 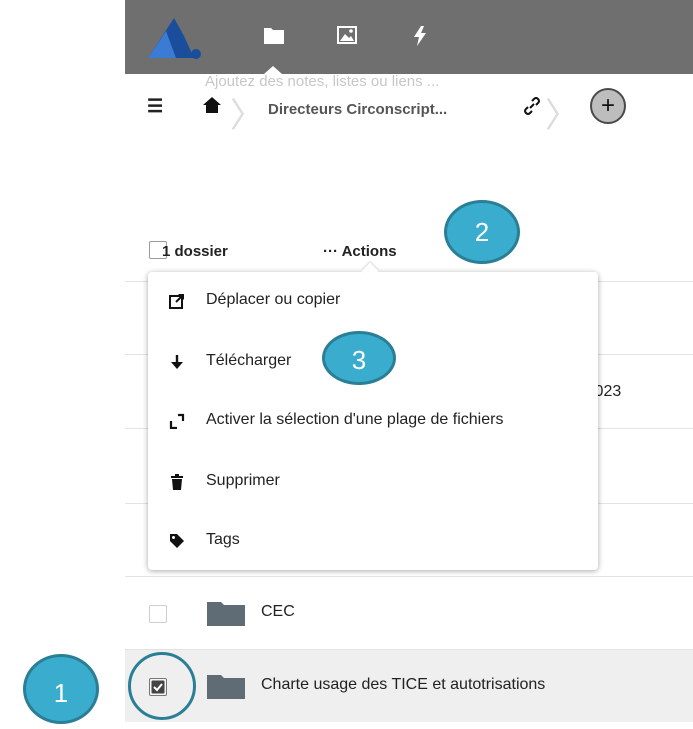 I want to click on menu-item-label: Supprimer, so click(x=243, y=480).